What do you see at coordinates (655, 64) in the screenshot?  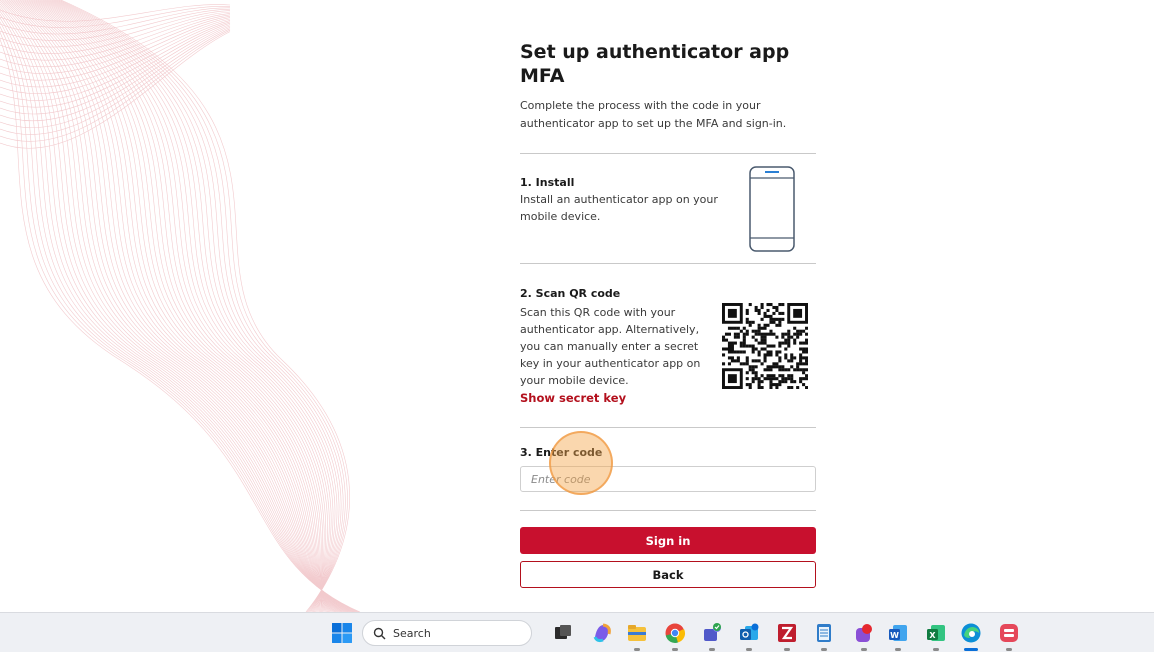 I see `page-title: Set up authenticator app MFA` at bounding box center [655, 64].